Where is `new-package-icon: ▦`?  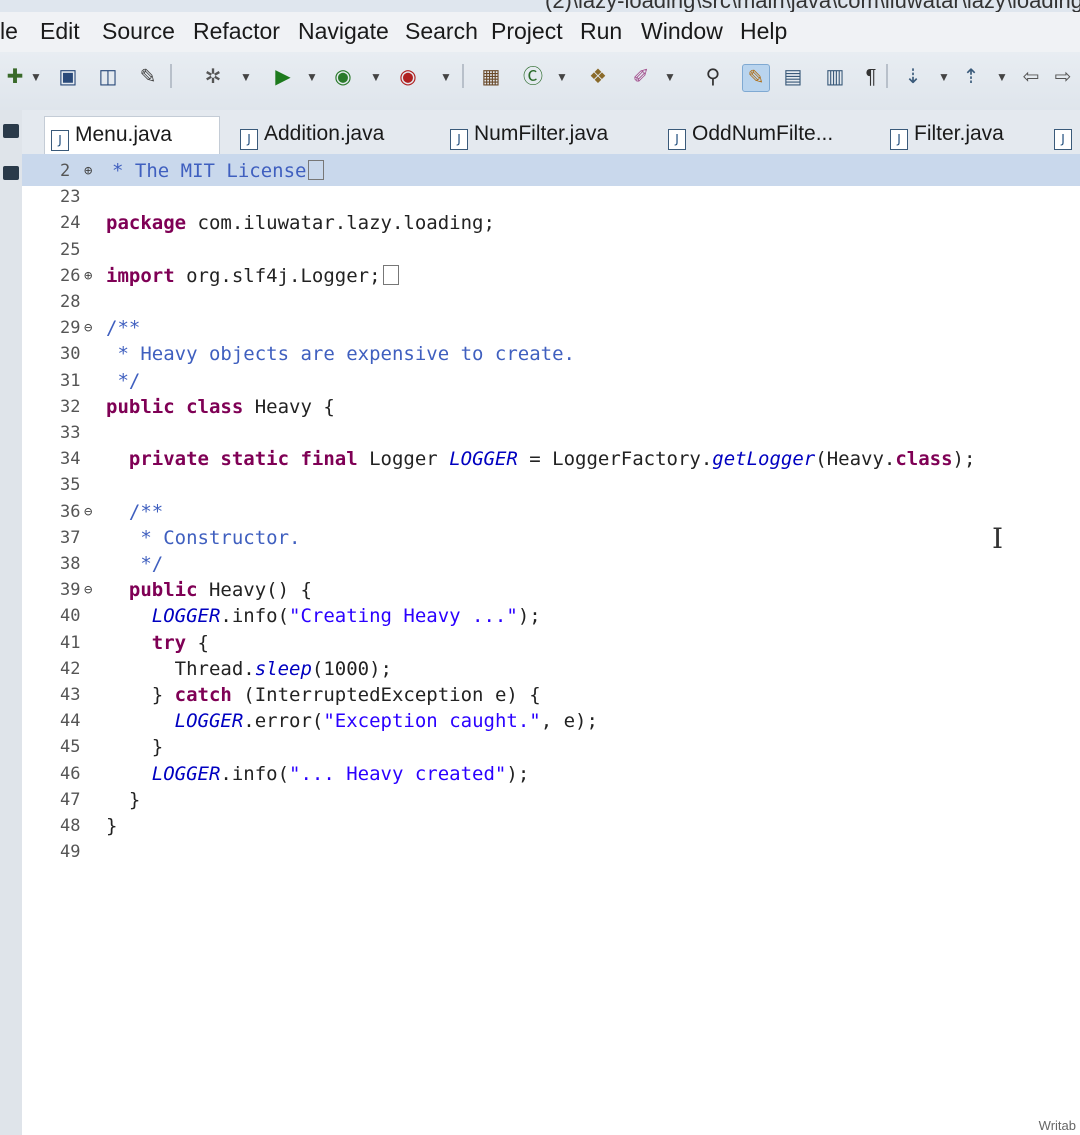
new-package-icon: ▦ is located at coordinates (491, 77).